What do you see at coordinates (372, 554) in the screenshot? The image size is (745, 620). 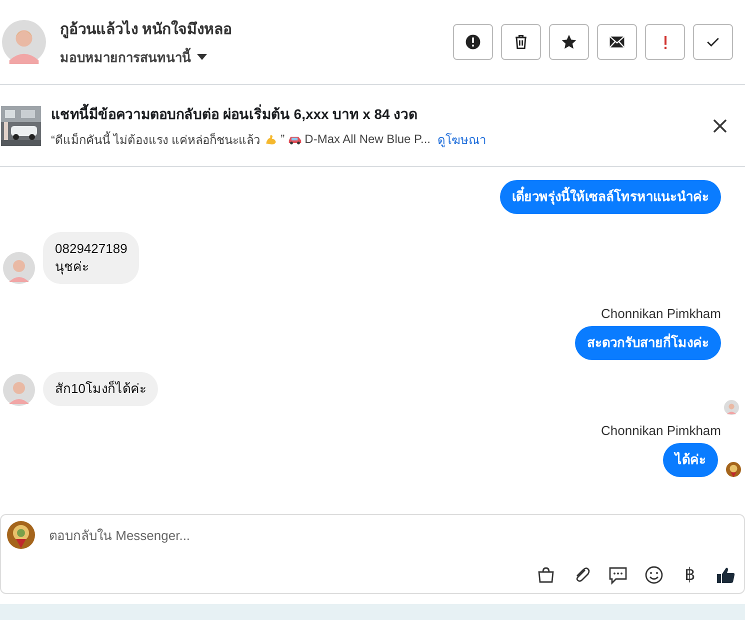 I see `reply-box: ตอบกลับใน Messenger... ฿` at bounding box center [372, 554].